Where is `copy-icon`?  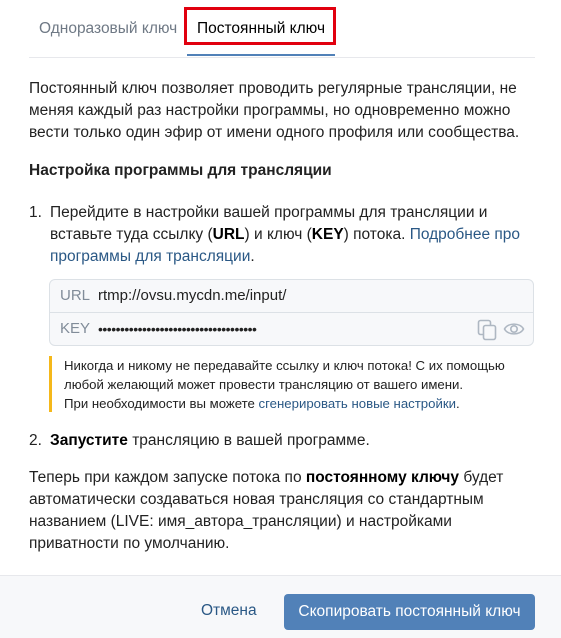
copy-icon is located at coordinates (487, 330).